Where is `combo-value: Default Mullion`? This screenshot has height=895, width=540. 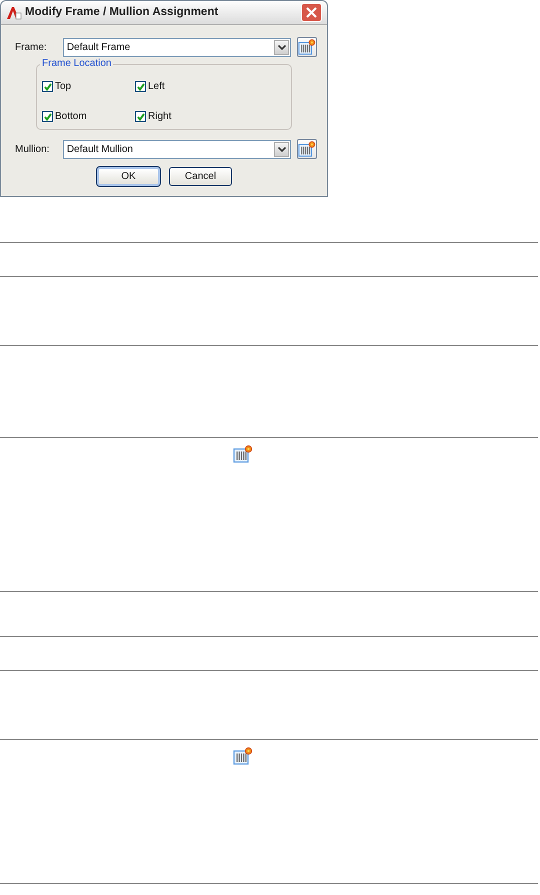
combo-value: Default Mullion is located at coordinates (100, 149).